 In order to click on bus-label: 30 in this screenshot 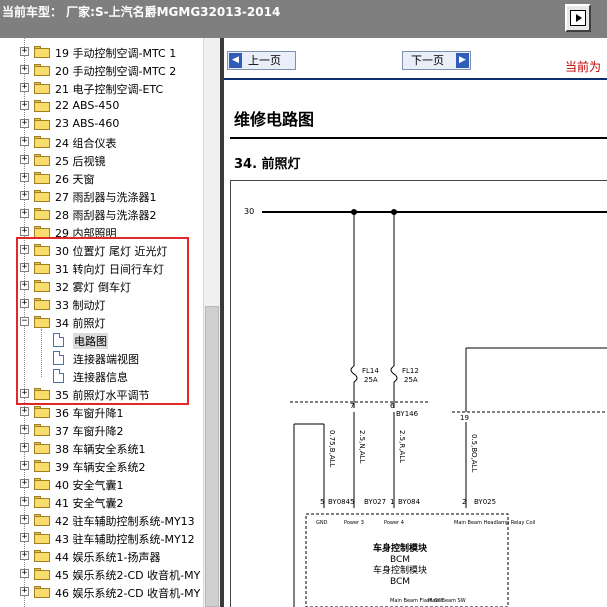, I will do `click(249, 211)`.